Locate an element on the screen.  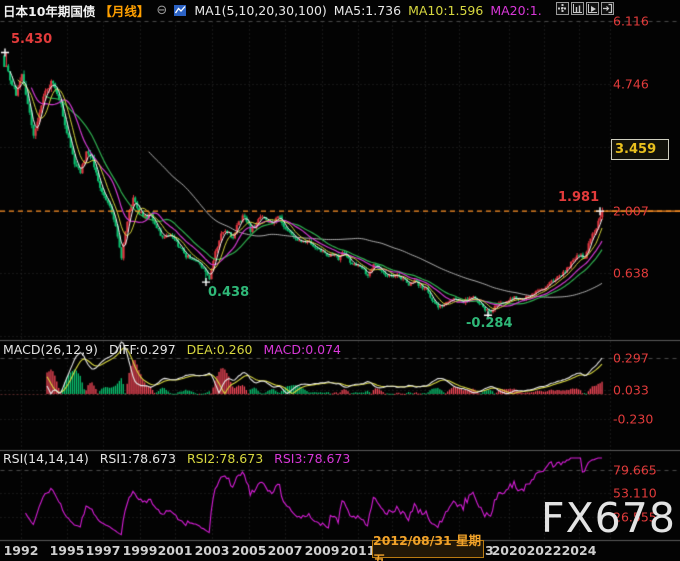
crosshair-price-box: 3.459 is located at coordinates (640, 149).